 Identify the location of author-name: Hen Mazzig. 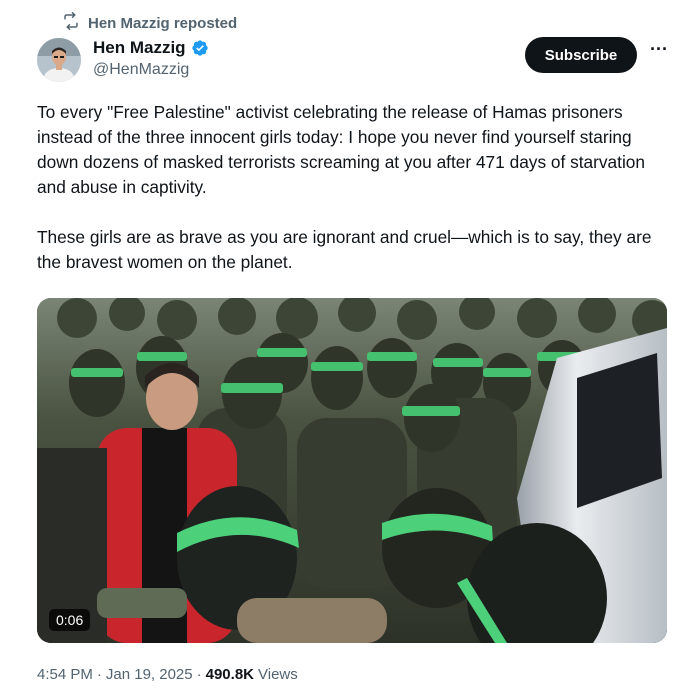
(139, 48).